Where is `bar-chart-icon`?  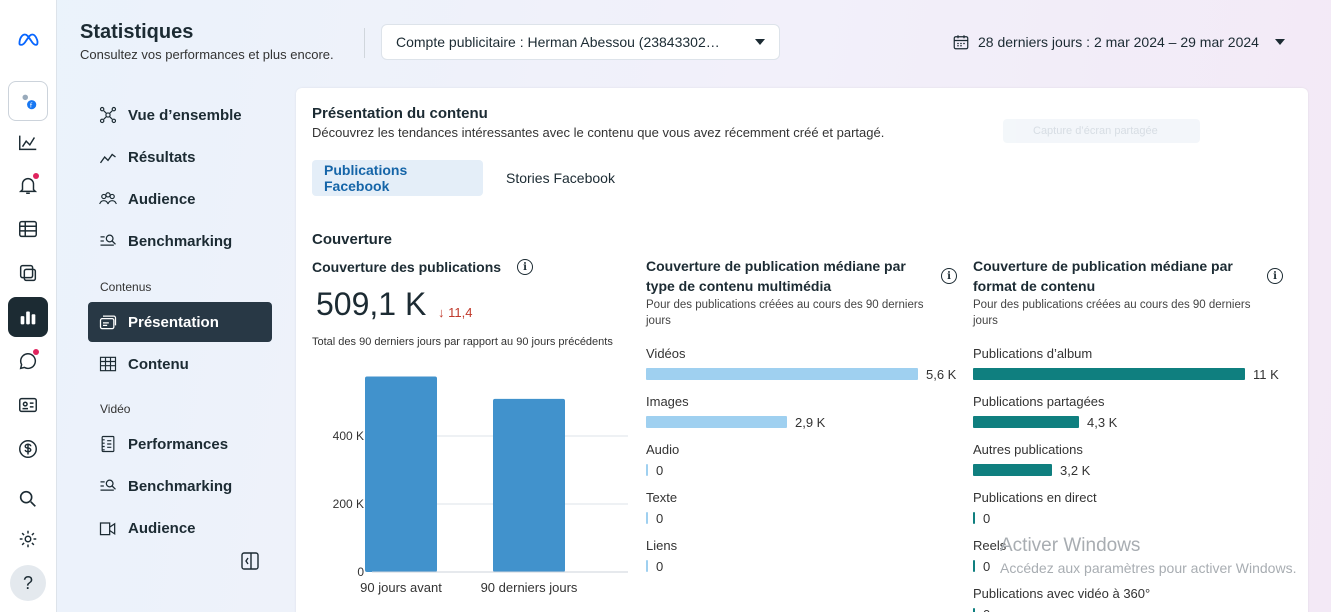
bar-chart-icon is located at coordinates (28, 317).